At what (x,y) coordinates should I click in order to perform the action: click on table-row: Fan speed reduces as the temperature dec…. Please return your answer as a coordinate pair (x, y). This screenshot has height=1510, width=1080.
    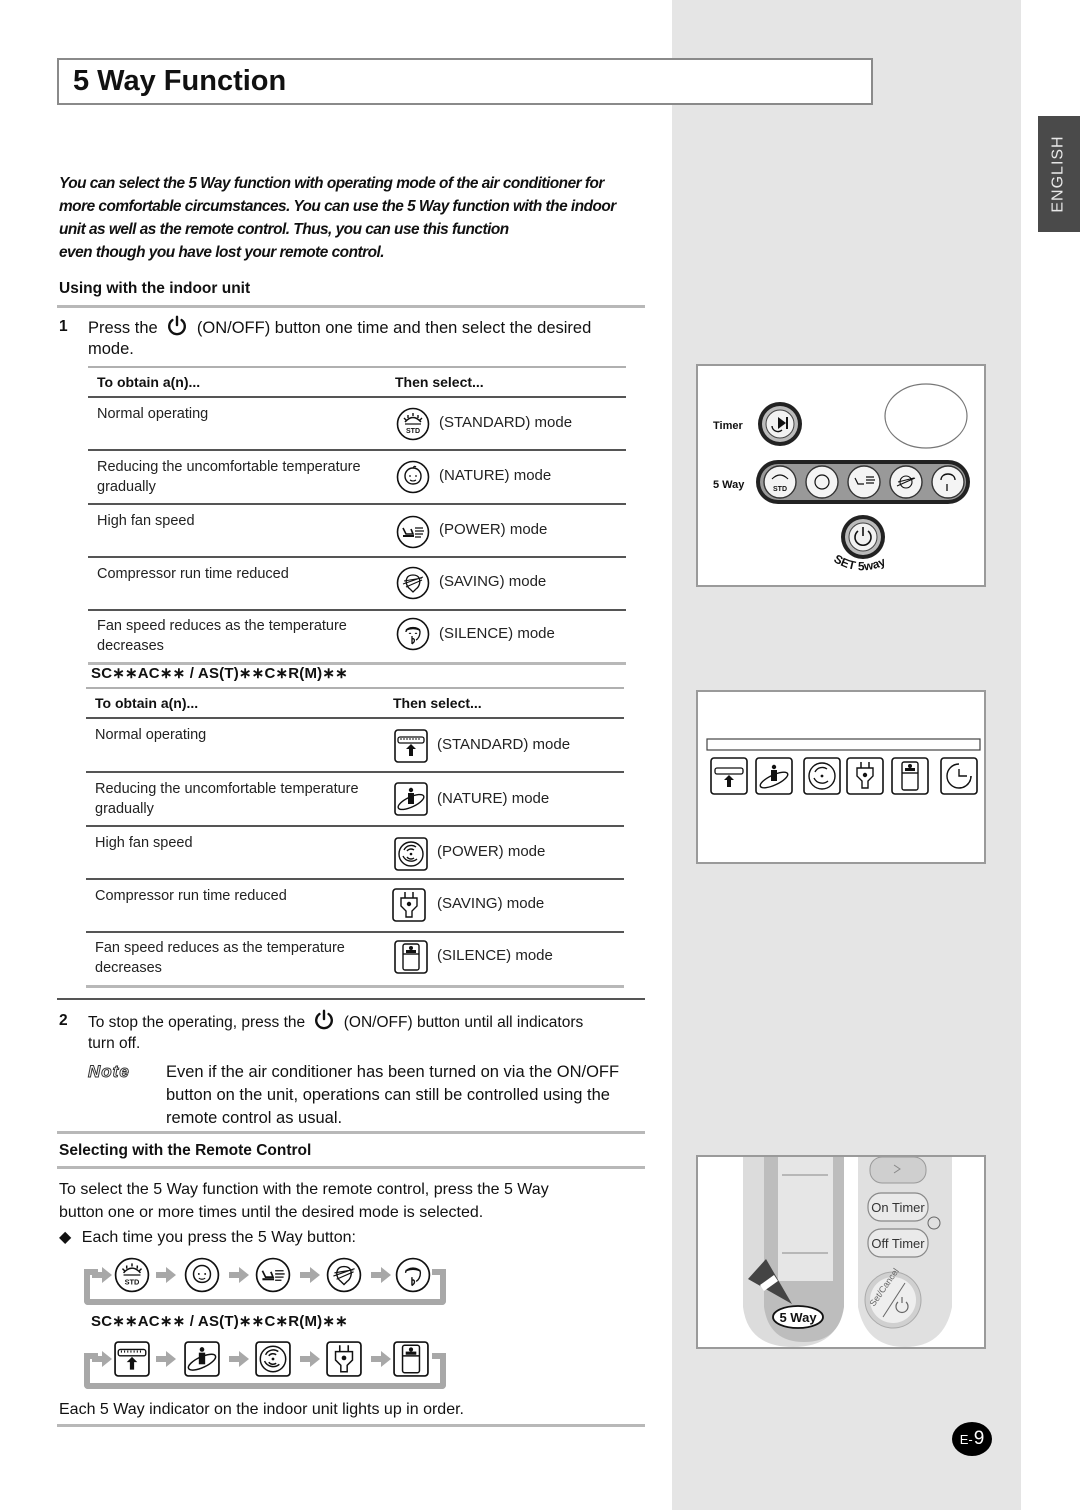
    Looking at the image, I should click on (357, 638).